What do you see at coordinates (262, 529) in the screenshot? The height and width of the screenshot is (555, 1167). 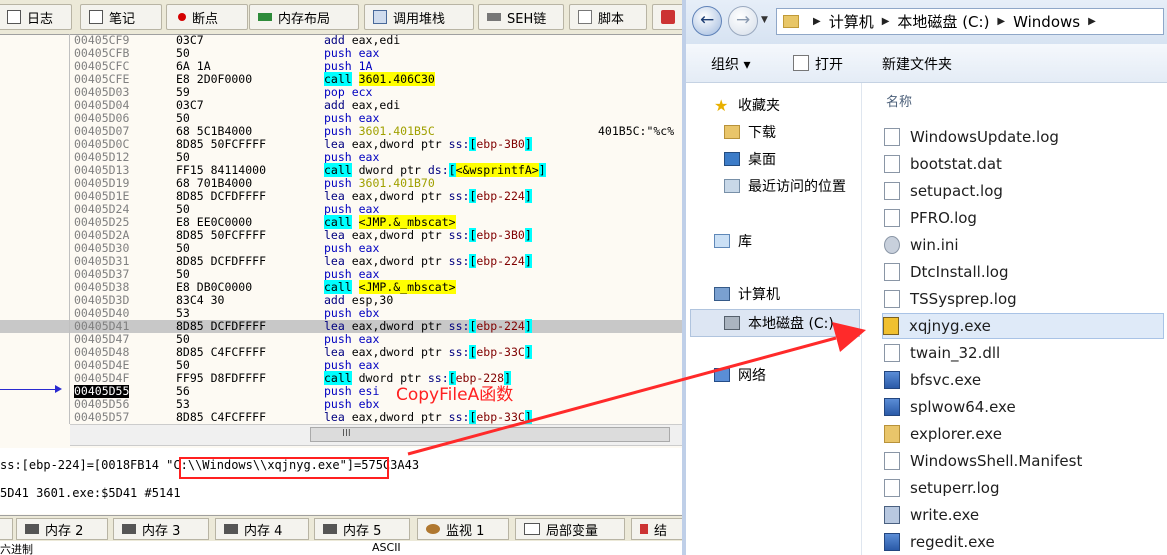 I see `tab-memory-4: 内存 4` at bounding box center [262, 529].